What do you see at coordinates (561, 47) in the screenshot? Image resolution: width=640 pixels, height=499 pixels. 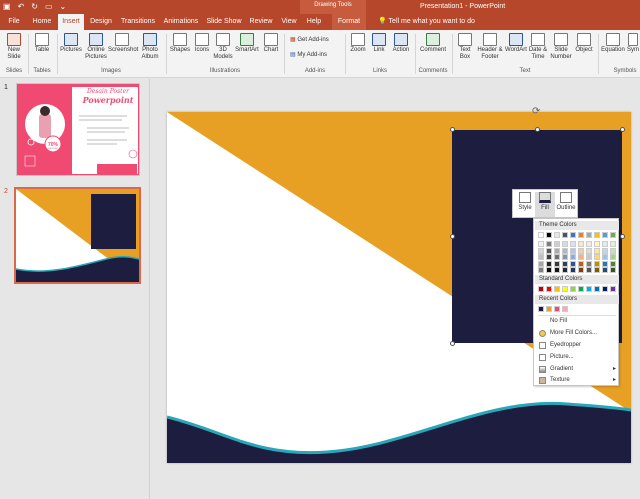 I see `slide-number-button: Slide Number` at bounding box center [561, 47].